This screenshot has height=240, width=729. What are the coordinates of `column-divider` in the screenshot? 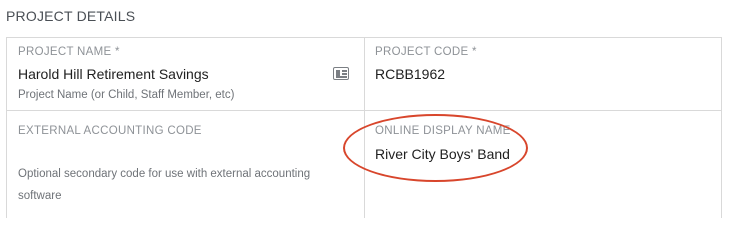 It's located at (364, 128).